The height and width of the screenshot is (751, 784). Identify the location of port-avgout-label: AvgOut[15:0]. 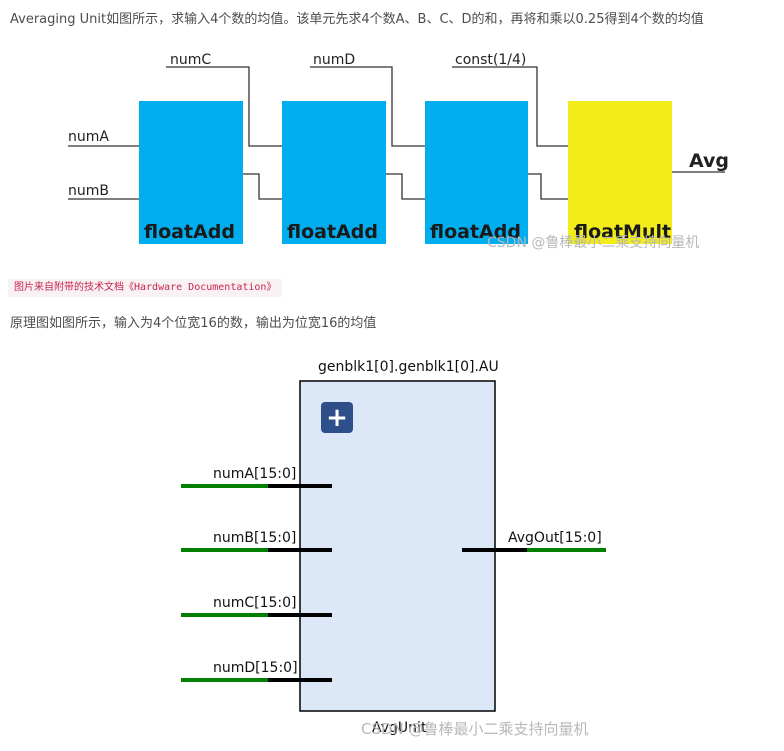
(555, 538).